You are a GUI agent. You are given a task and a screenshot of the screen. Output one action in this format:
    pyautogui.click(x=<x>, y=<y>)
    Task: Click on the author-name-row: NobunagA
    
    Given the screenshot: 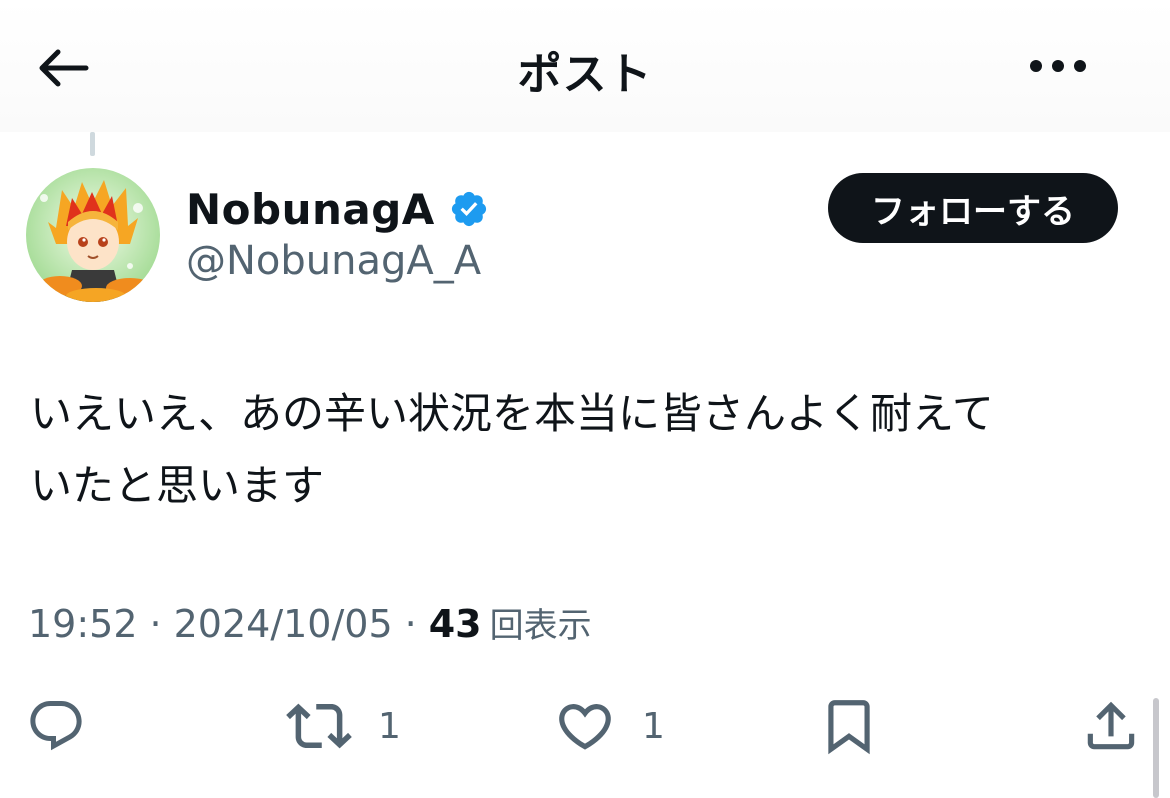 What is the action you would take?
    pyautogui.click(x=337, y=209)
    